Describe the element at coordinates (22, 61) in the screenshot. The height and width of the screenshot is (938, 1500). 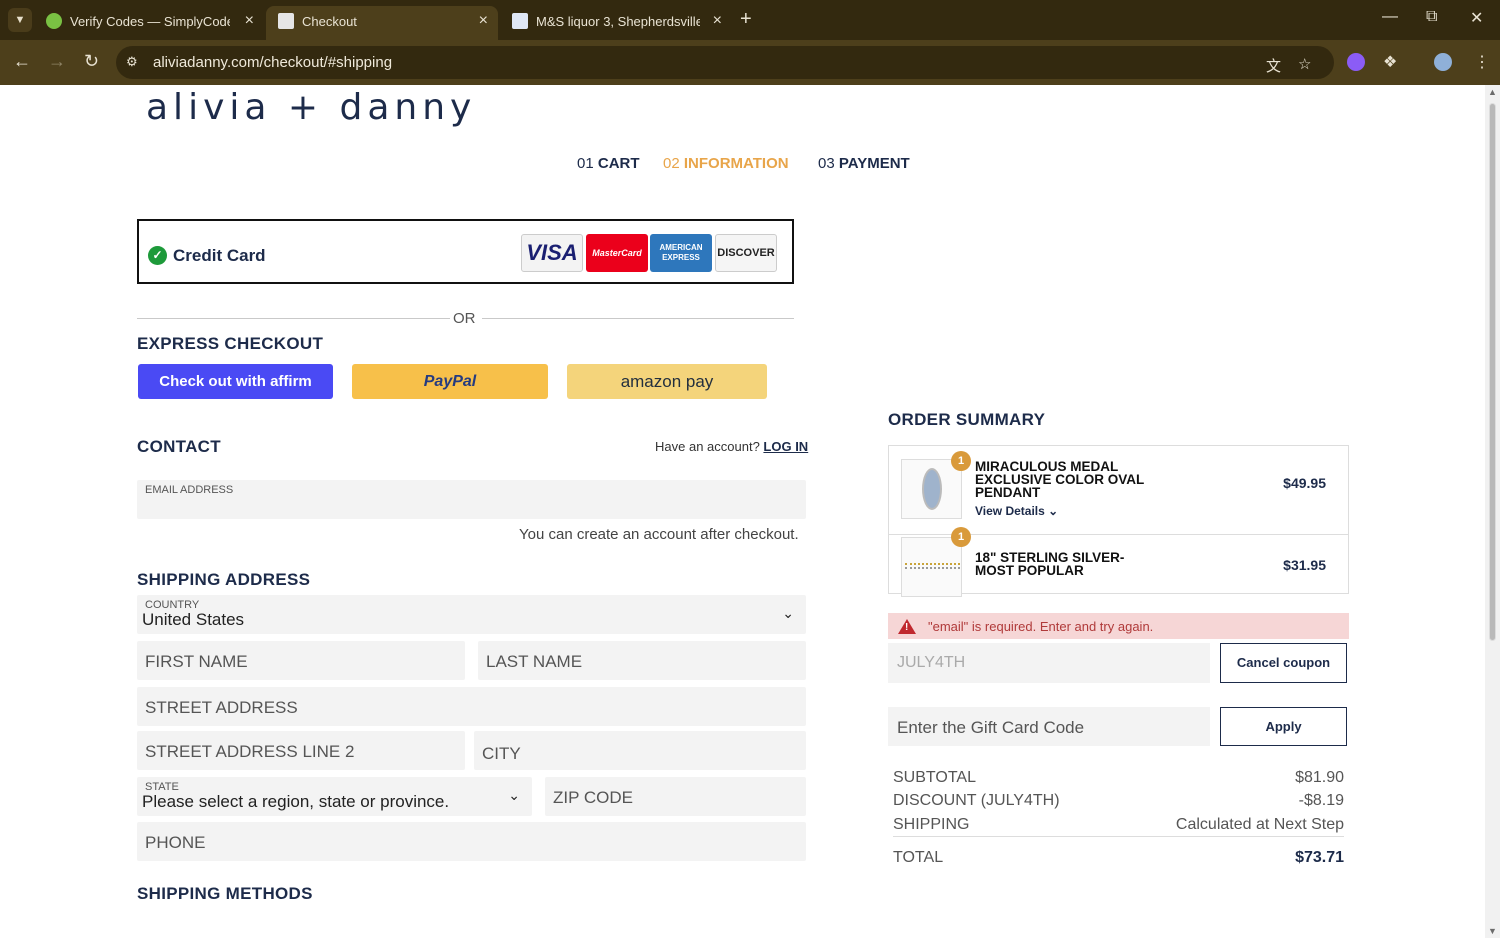
I see `back-icon: ←` at that location.